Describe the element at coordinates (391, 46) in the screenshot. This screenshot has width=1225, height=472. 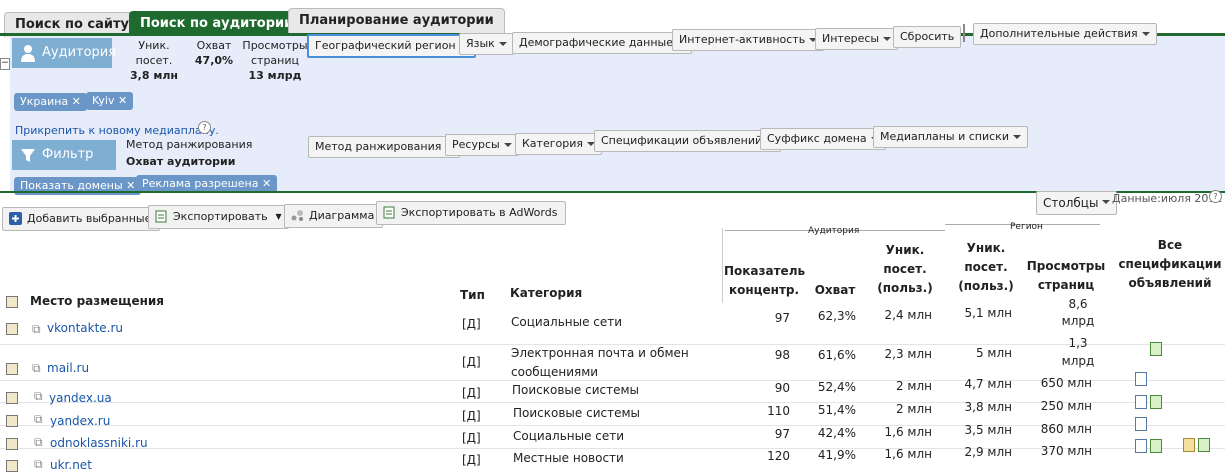
I see `geo-region-dropdown: Географический регион` at that location.